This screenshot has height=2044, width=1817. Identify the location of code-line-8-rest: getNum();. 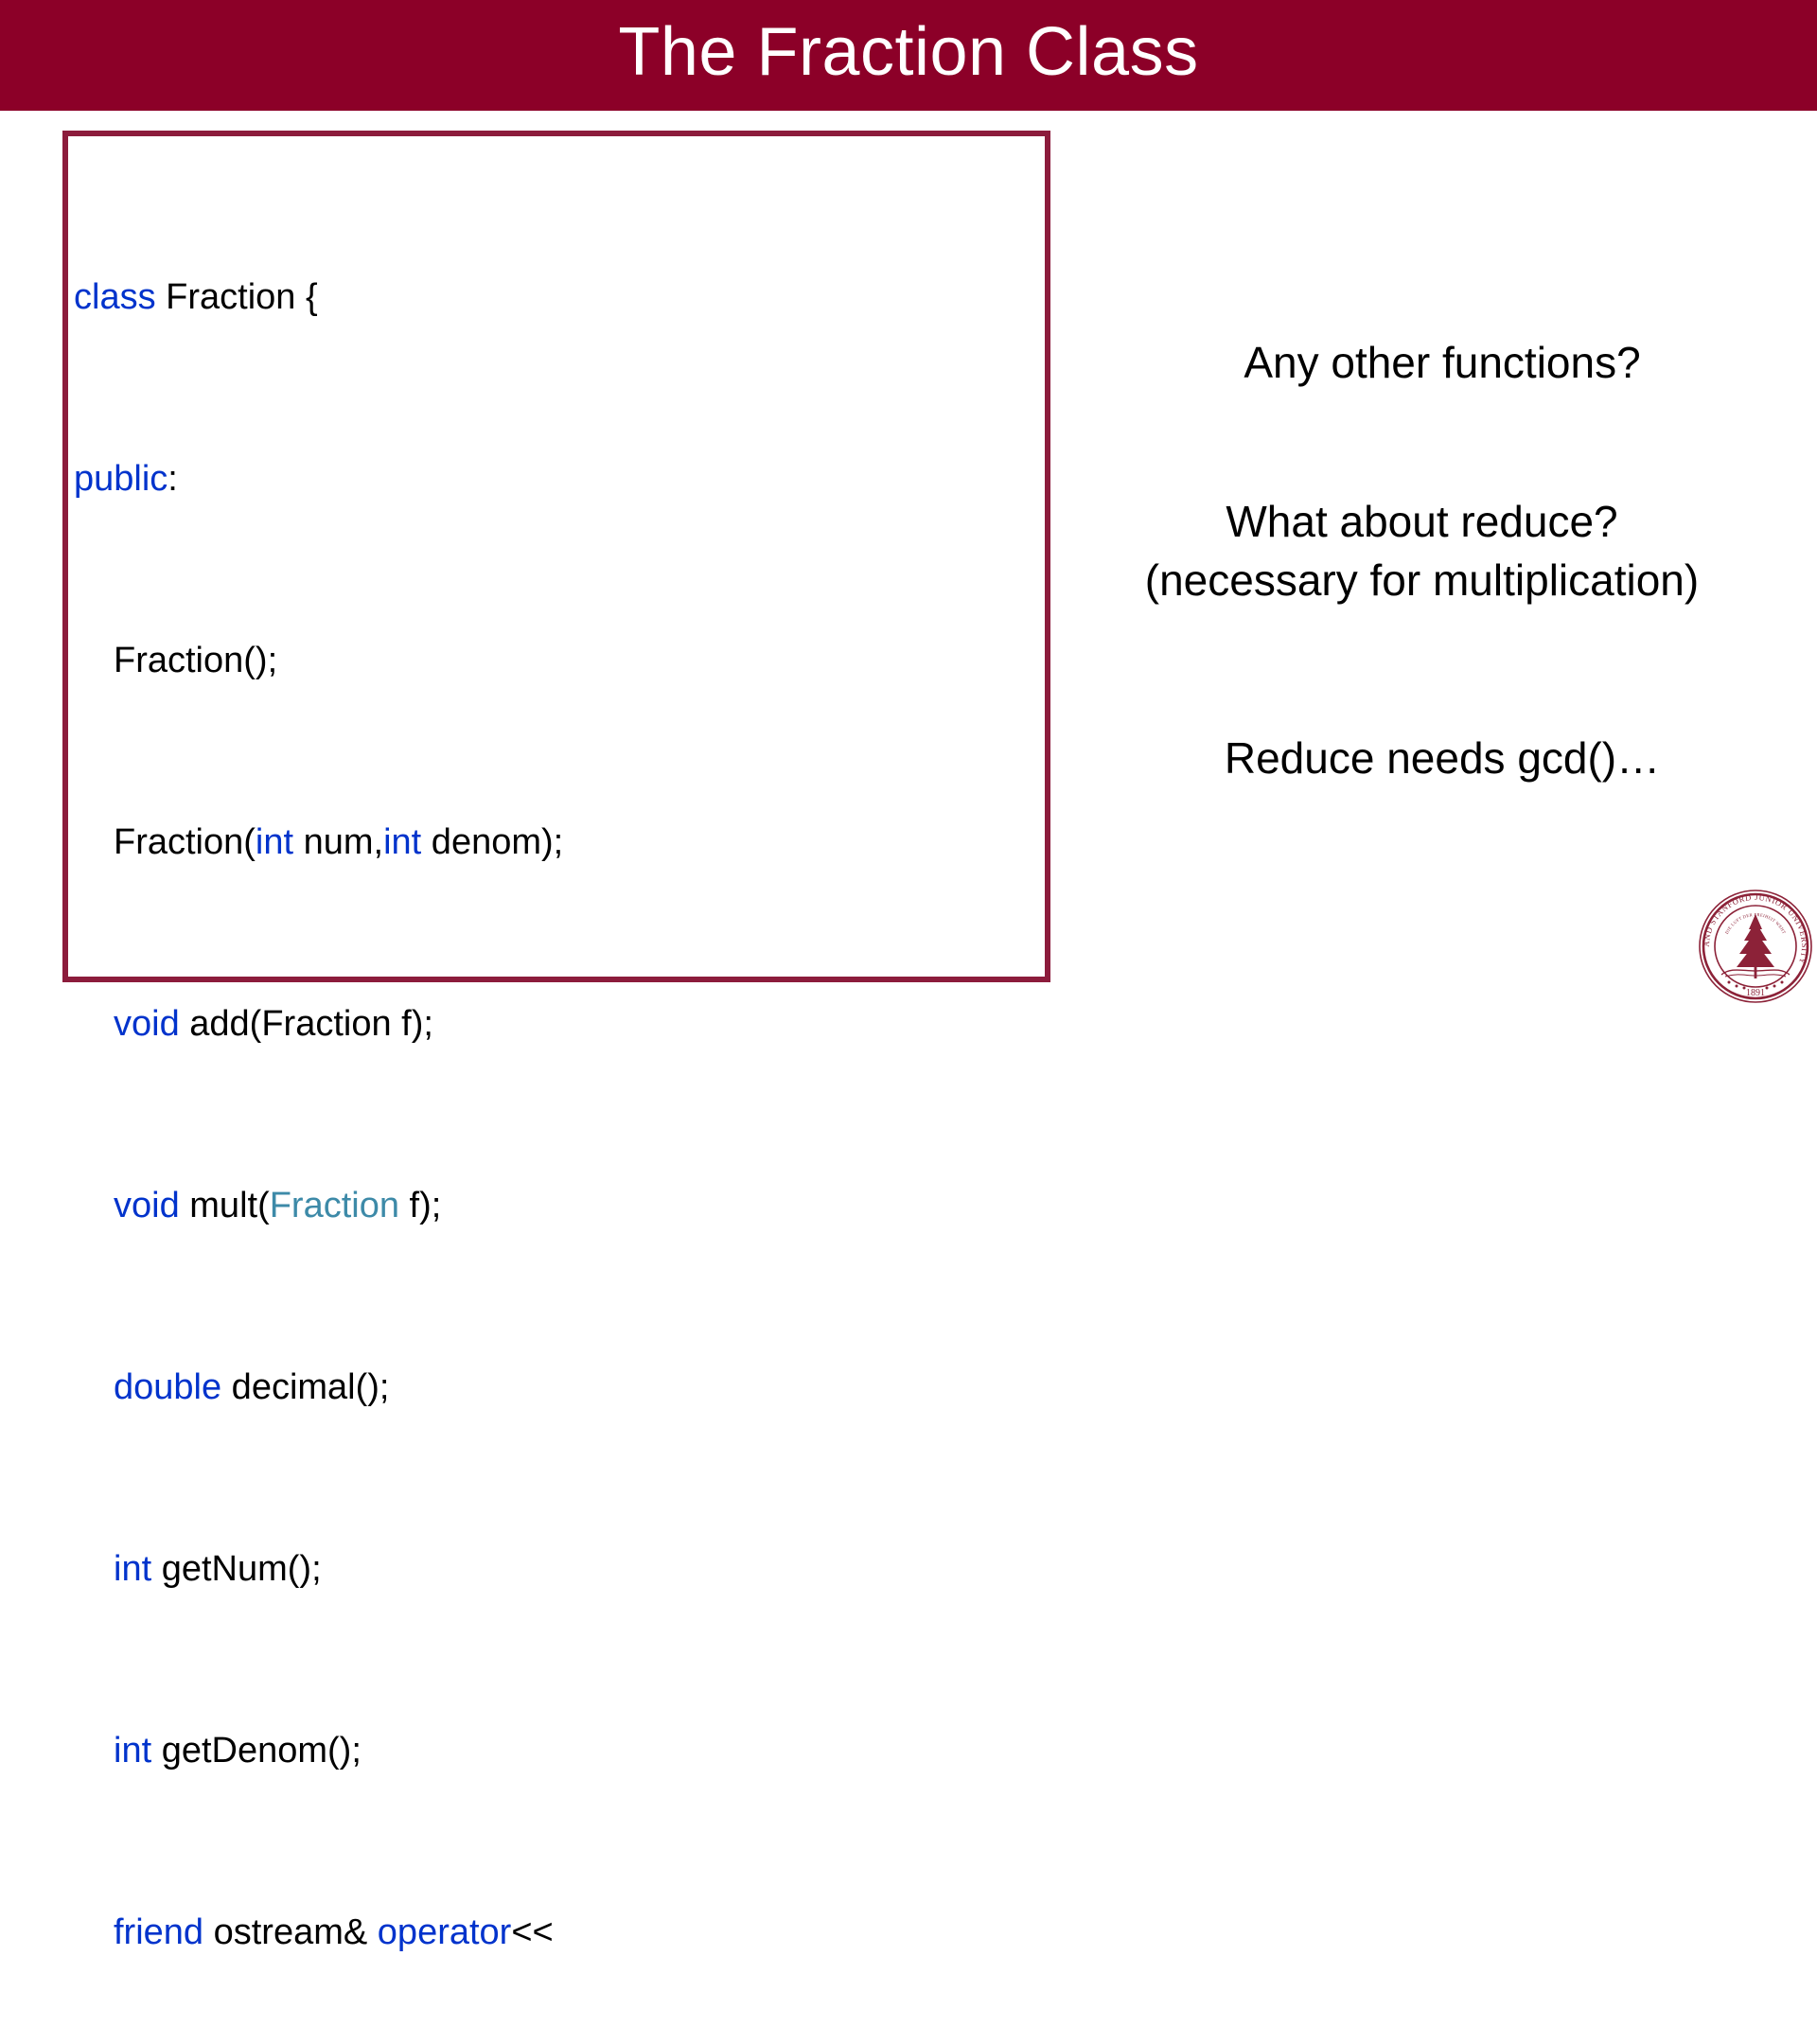
(237, 1569).